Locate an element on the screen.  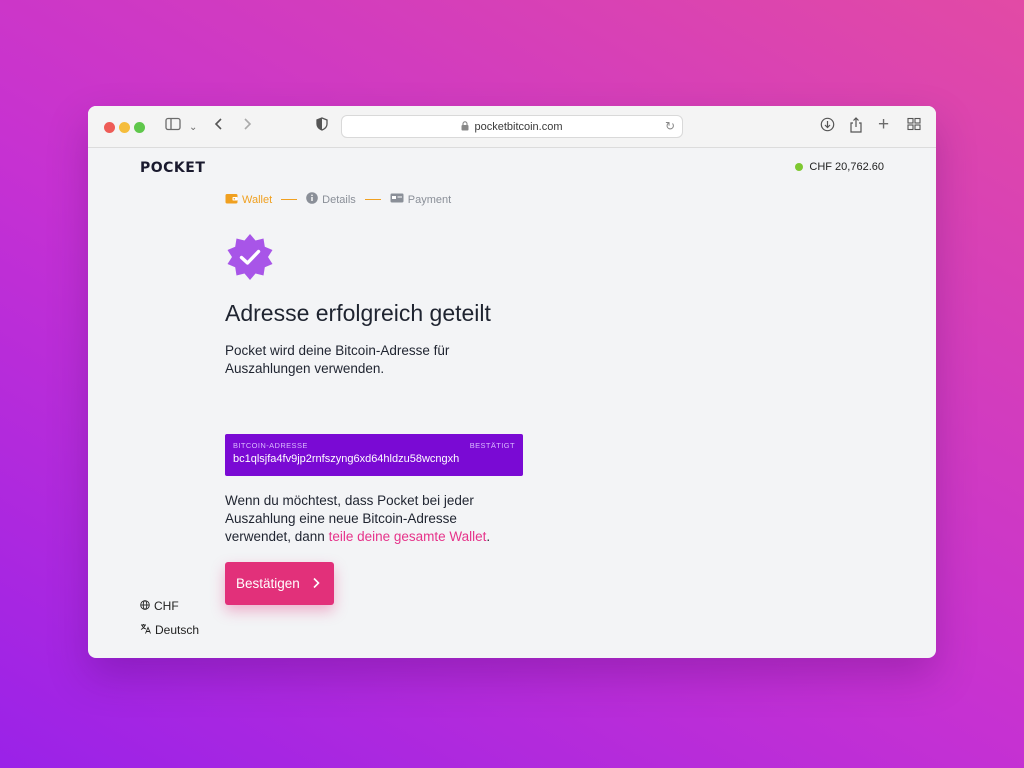
balance-value: CHF 20,762.60 is located at coordinates (846, 167).